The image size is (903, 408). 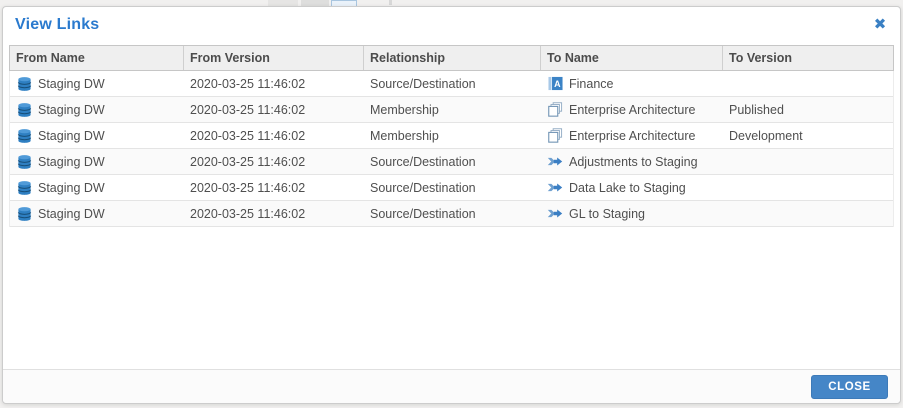 I want to click on svg-text: A, so click(x=557, y=84).